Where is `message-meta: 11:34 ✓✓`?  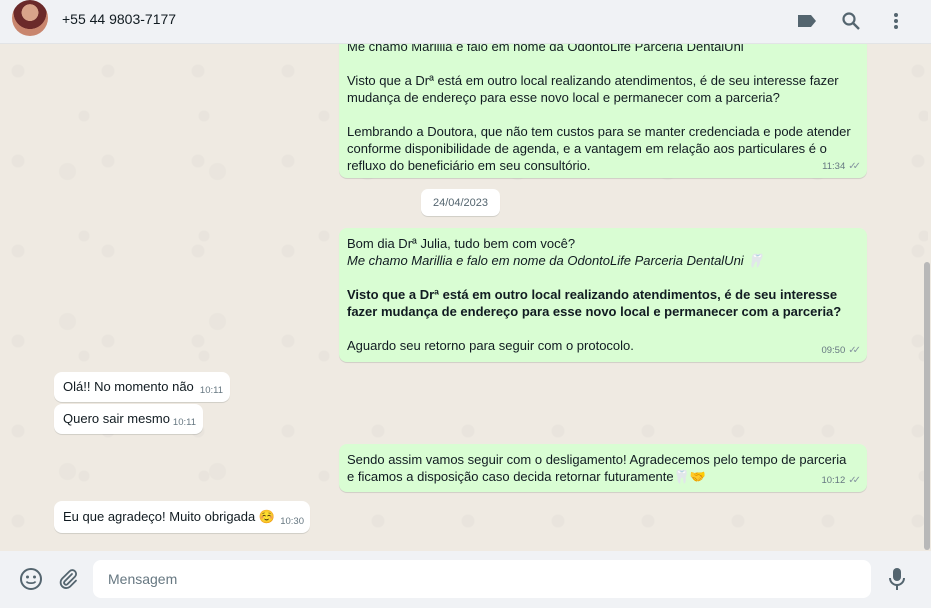 message-meta: 11:34 ✓✓ is located at coordinates (841, 166).